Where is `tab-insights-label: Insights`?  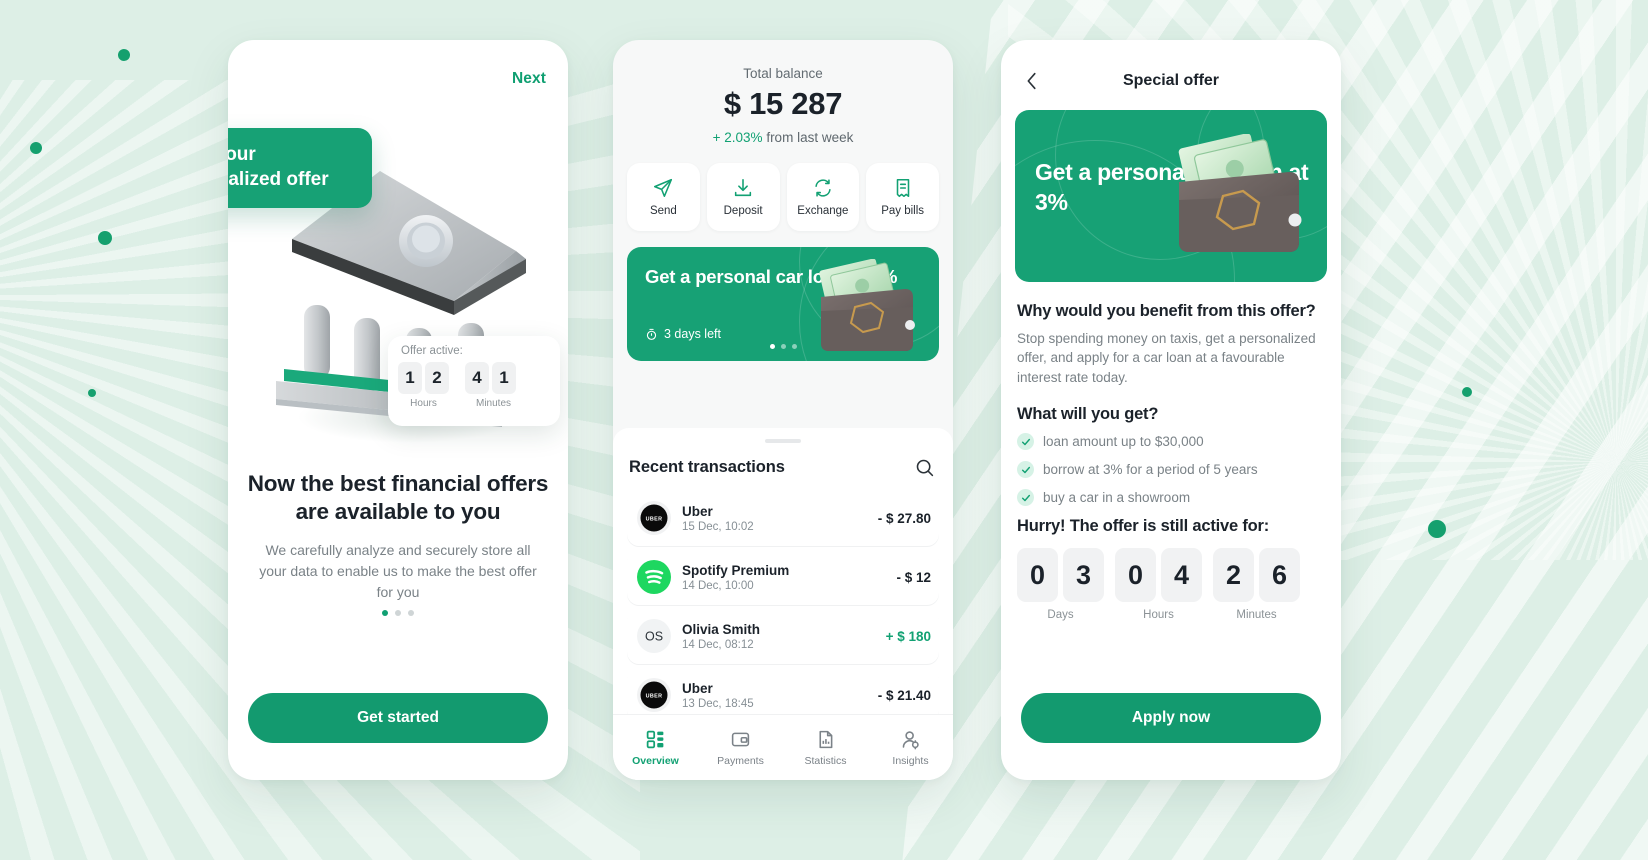 tab-insights-label: Insights is located at coordinates (910, 760).